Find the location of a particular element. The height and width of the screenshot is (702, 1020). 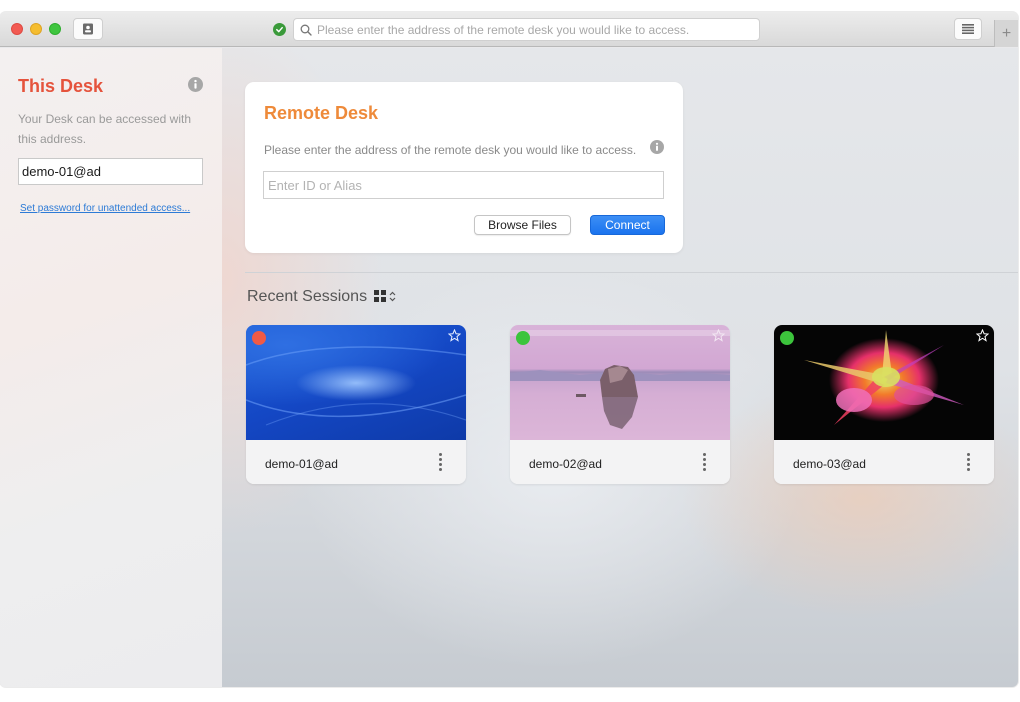

minimize-window-button is located at coordinates (36, 29).